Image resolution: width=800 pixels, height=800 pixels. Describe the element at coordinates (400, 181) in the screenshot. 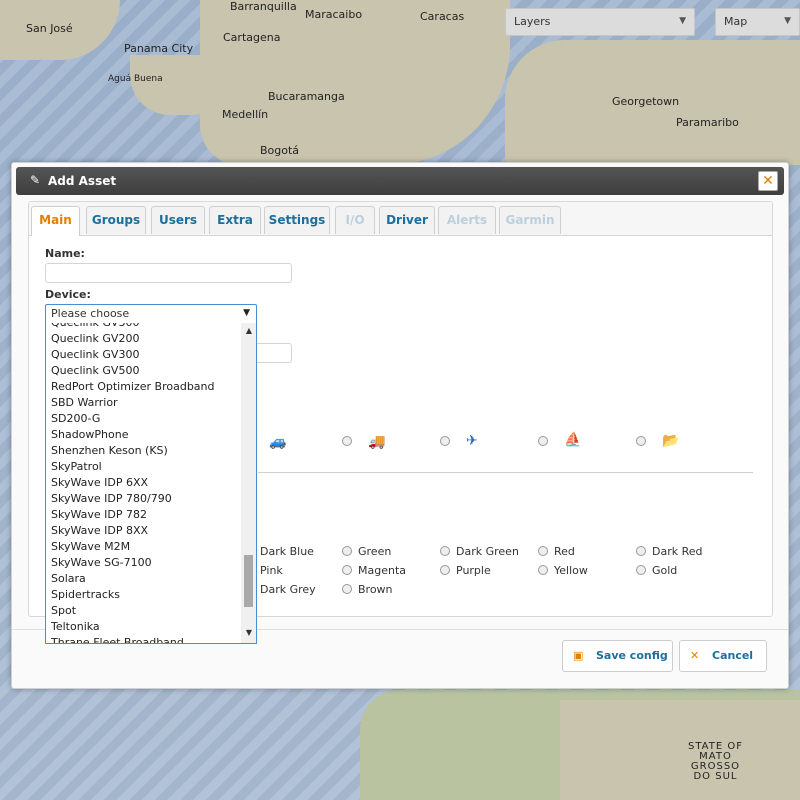

I see `dialog-titlebar: ✎ Add Asset ✕` at that location.